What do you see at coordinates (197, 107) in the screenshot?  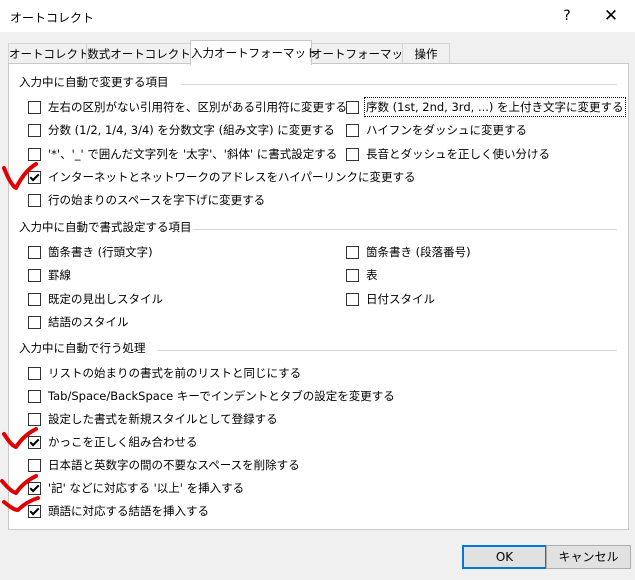 I see `checkbox-label: 左右の区別がない引用符を、区別がある引用符に変更する` at bounding box center [197, 107].